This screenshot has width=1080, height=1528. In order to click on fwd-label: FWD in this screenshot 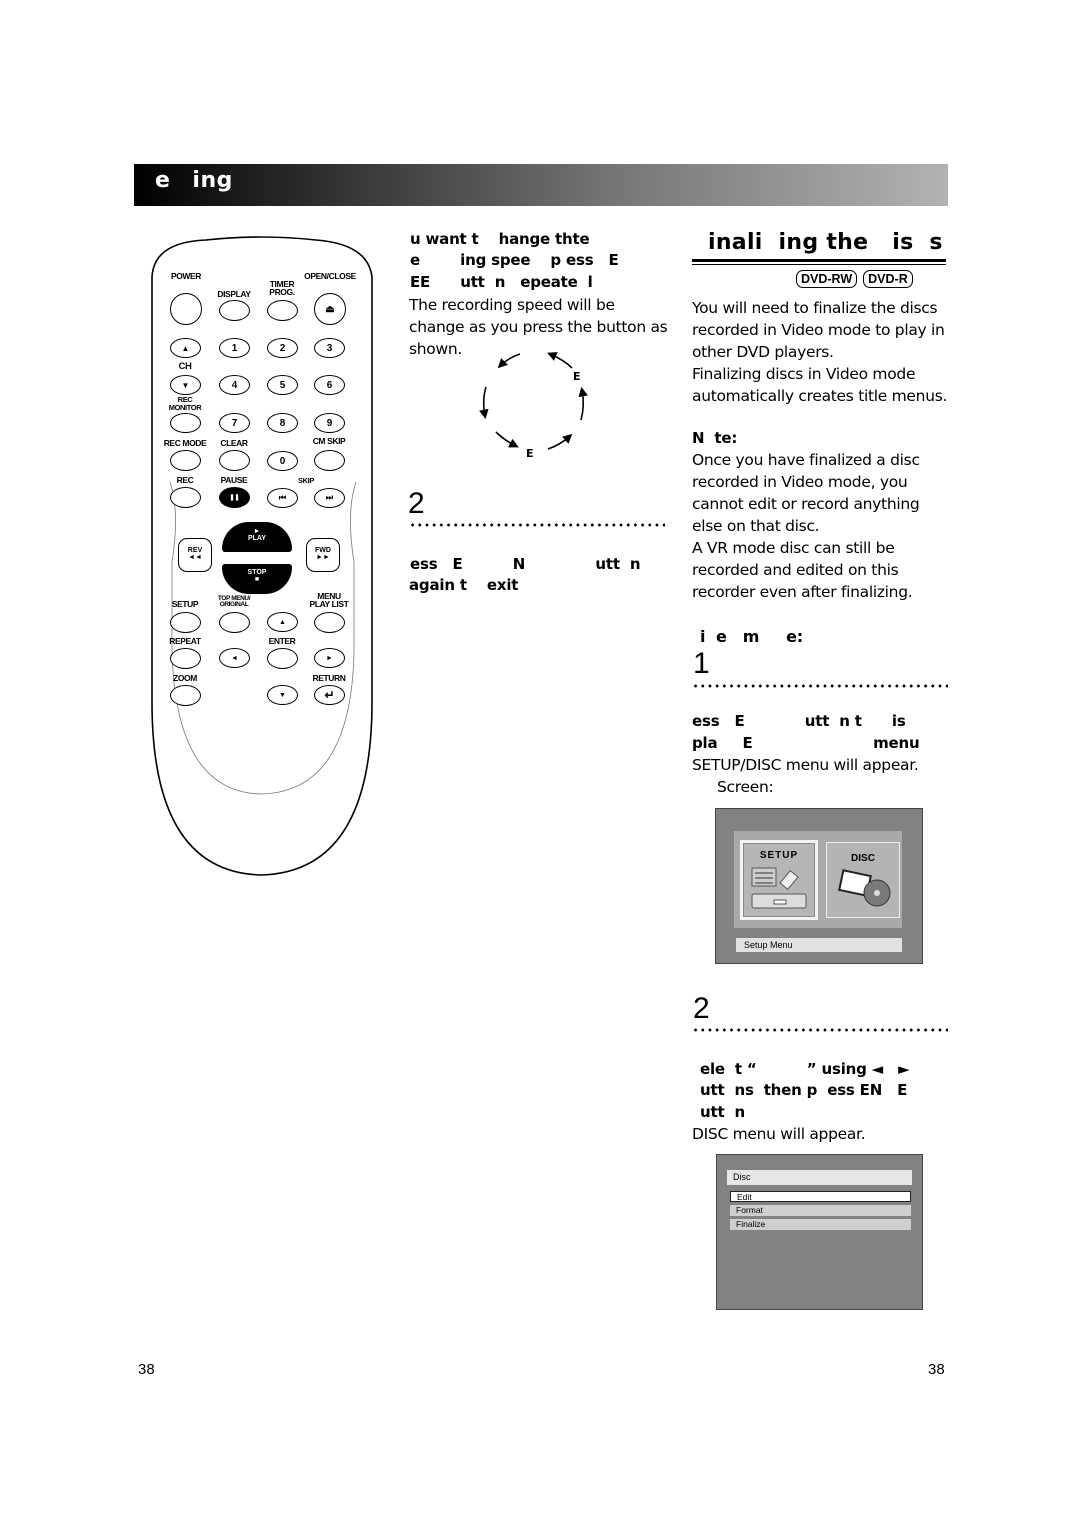, I will do `click(323, 550)`.